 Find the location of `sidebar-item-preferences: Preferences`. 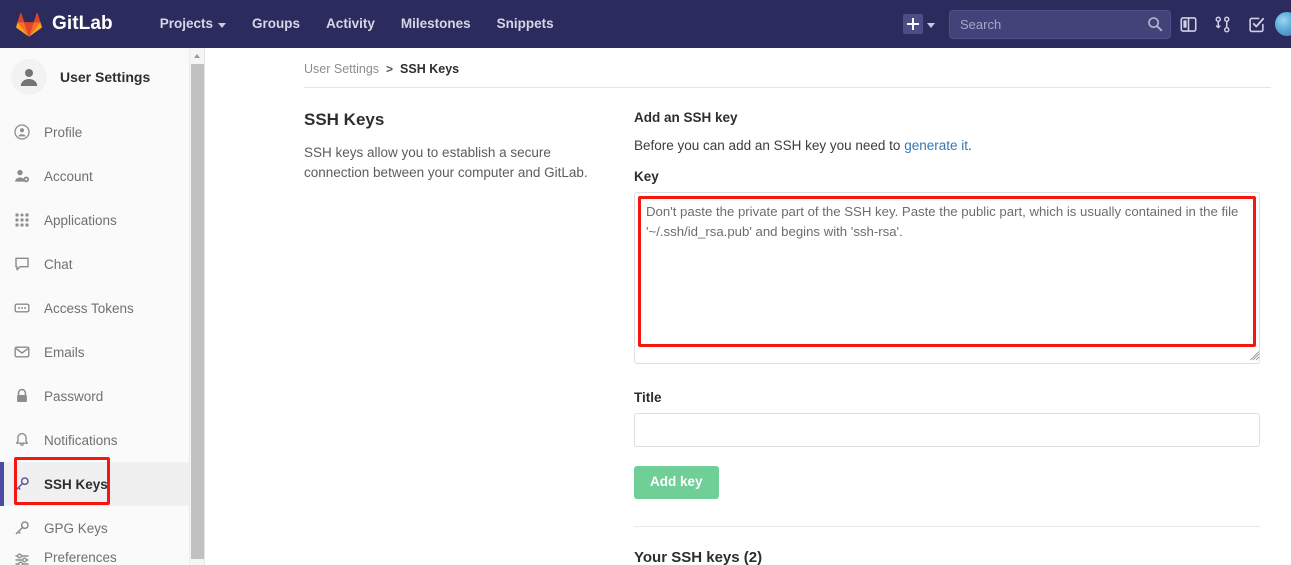

sidebar-item-preferences: Preferences is located at coordinates (102, 557).